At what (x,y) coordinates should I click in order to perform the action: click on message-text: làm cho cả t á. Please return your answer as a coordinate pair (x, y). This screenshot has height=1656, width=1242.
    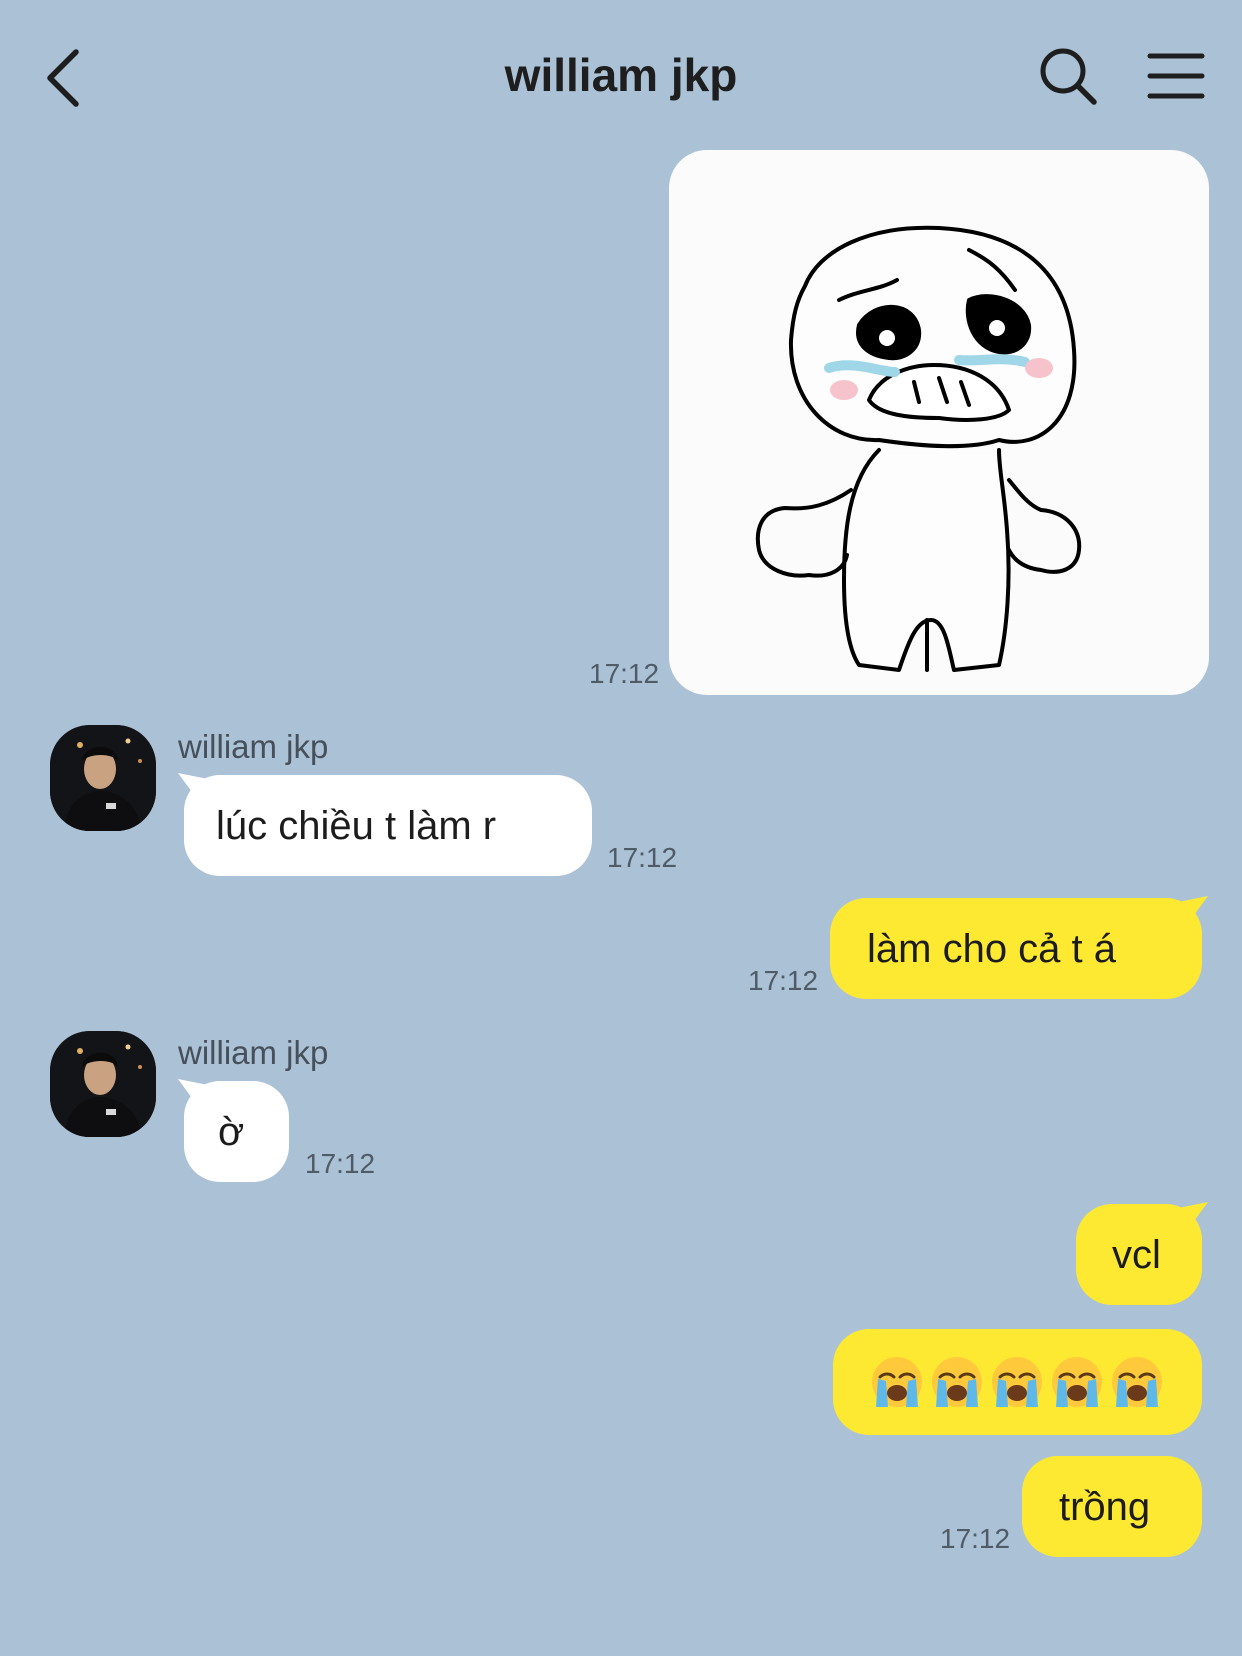
    Looking at the image, I should click on (992, 948).